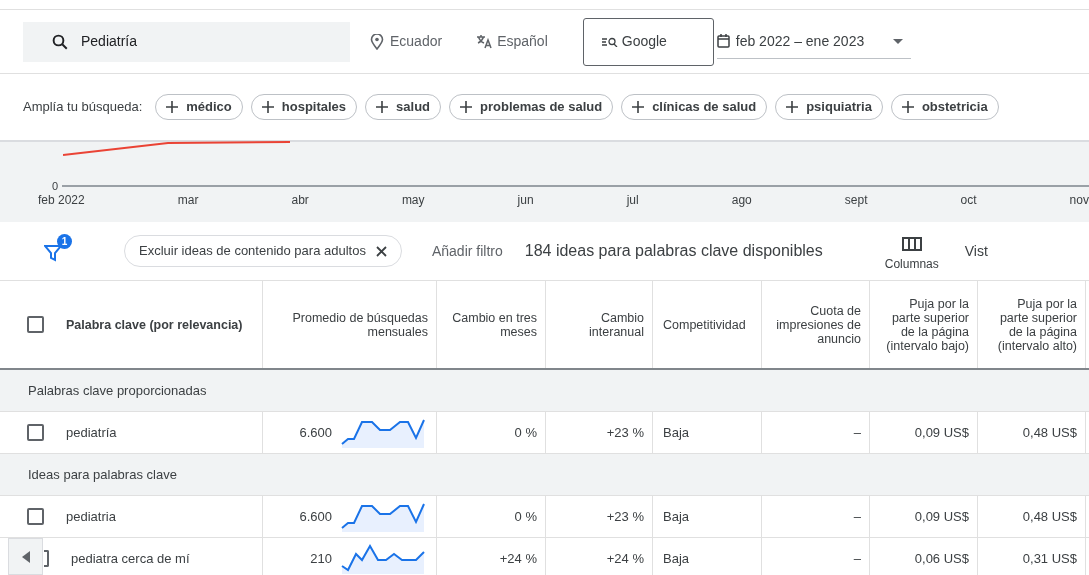 Image resolution: width=1089 pixels, height=575 pixels. What do you see at coordinates (632, 200) in the screenshot?
I see `month-label: jul` at bounding box center [632, 200].